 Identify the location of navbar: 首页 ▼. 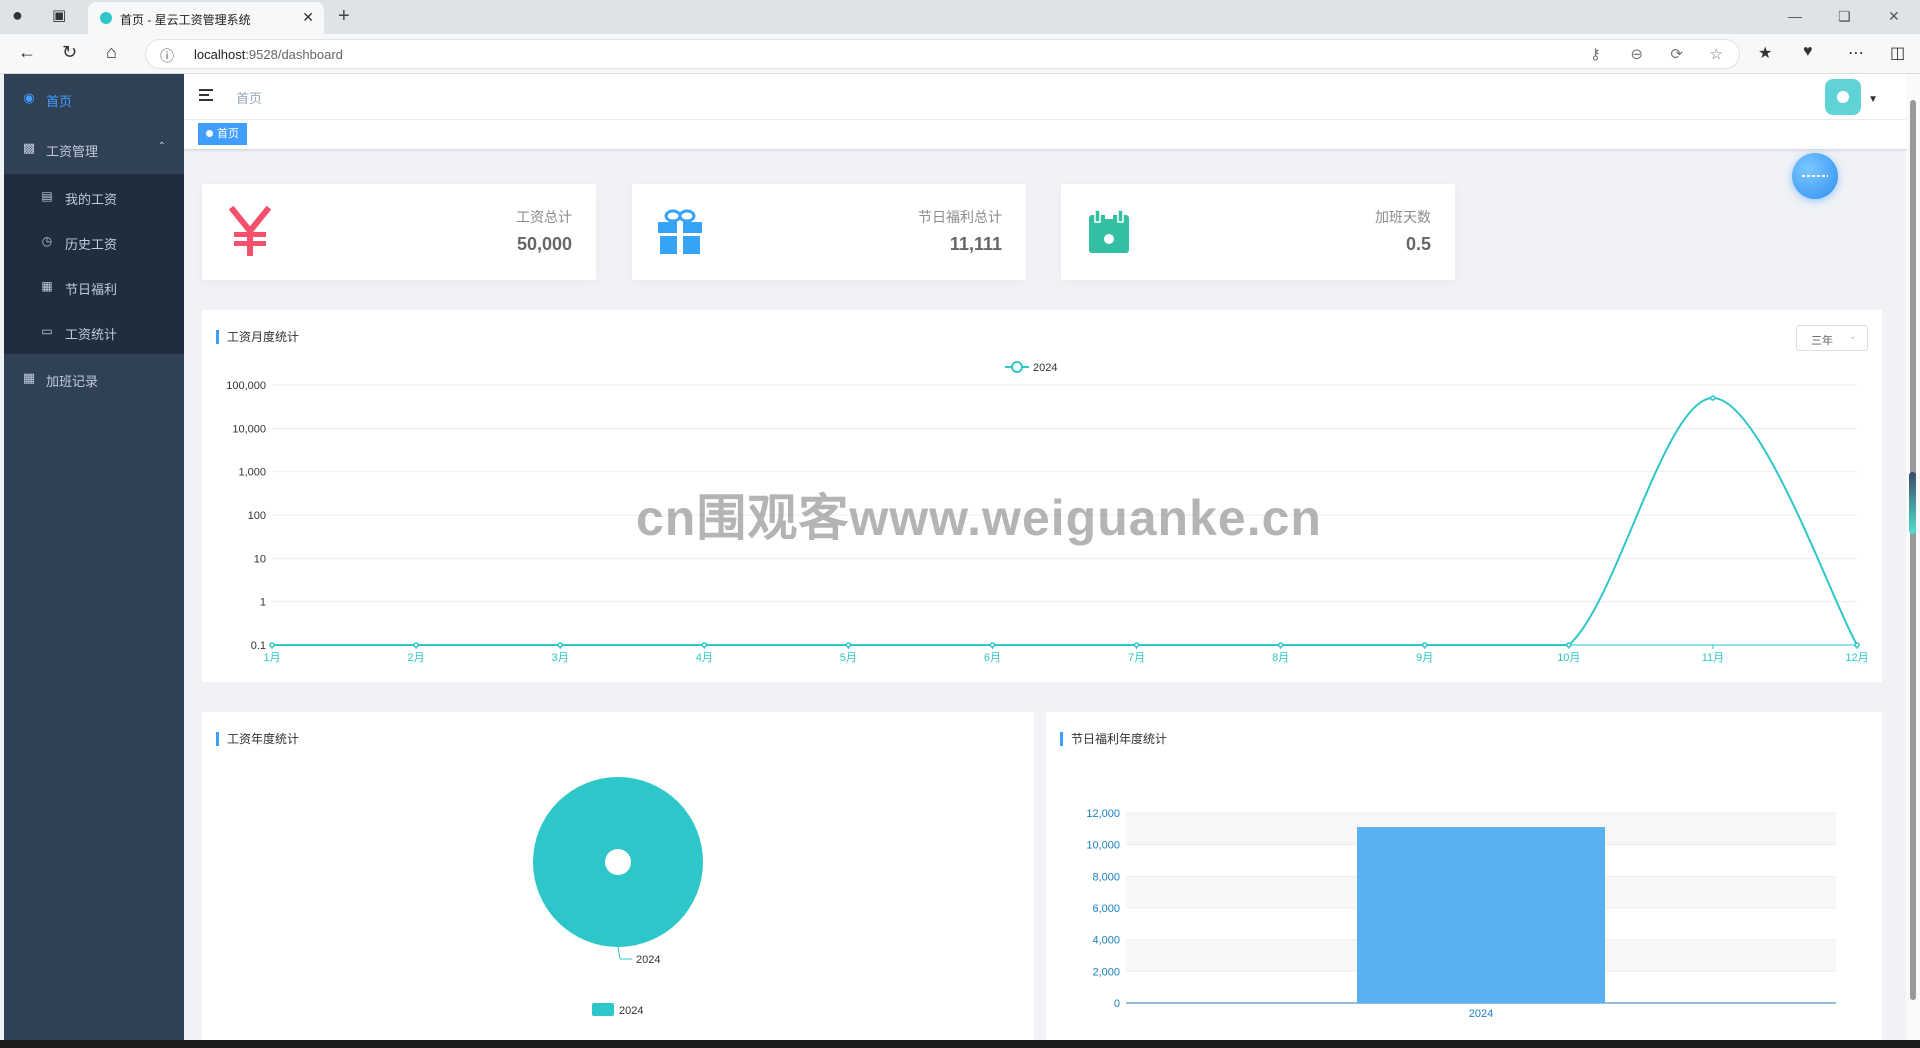
(1045, 97).